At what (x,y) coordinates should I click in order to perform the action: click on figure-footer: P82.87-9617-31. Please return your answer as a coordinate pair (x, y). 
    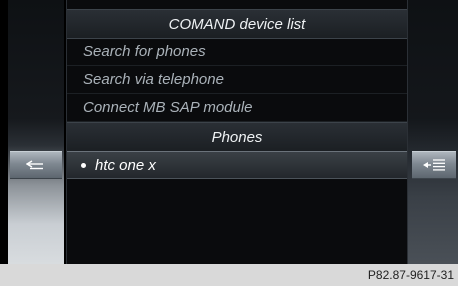
    Looking at the image, I should click on (229, 275).